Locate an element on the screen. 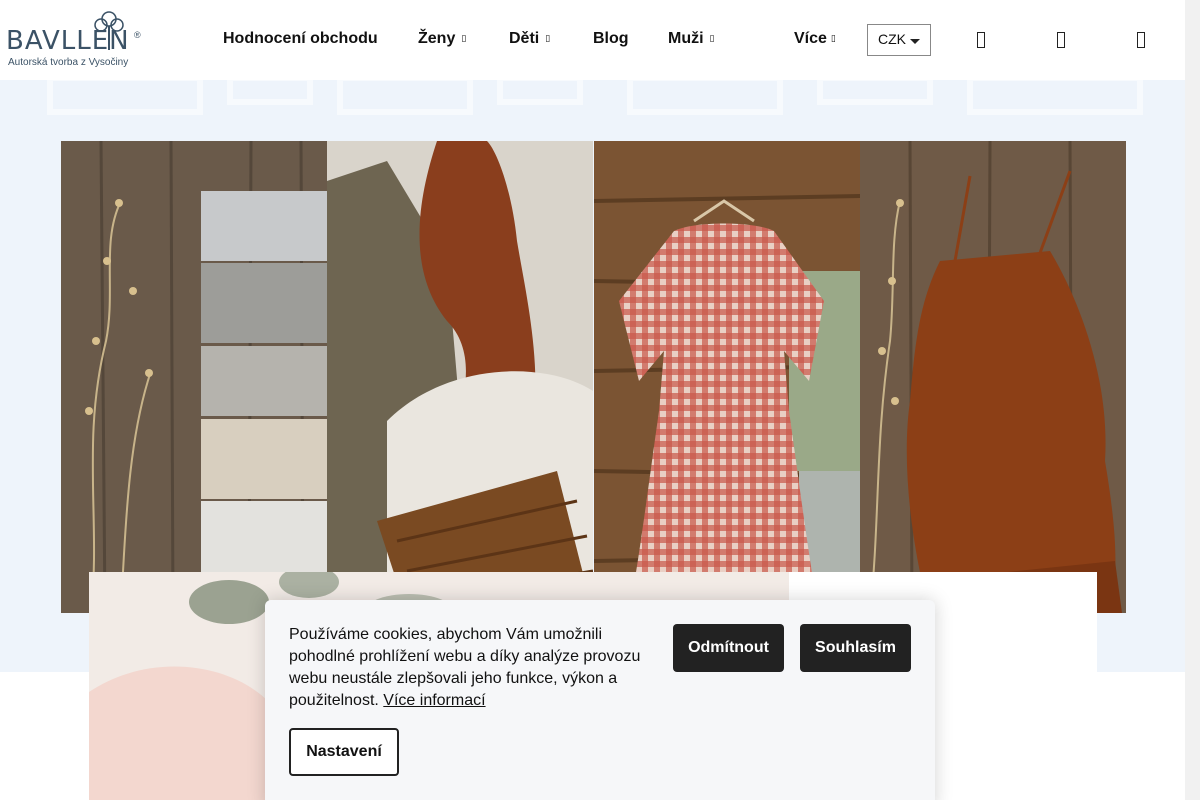  nav-item-deti: Děti ▯ is located at coordinates (529, 40).